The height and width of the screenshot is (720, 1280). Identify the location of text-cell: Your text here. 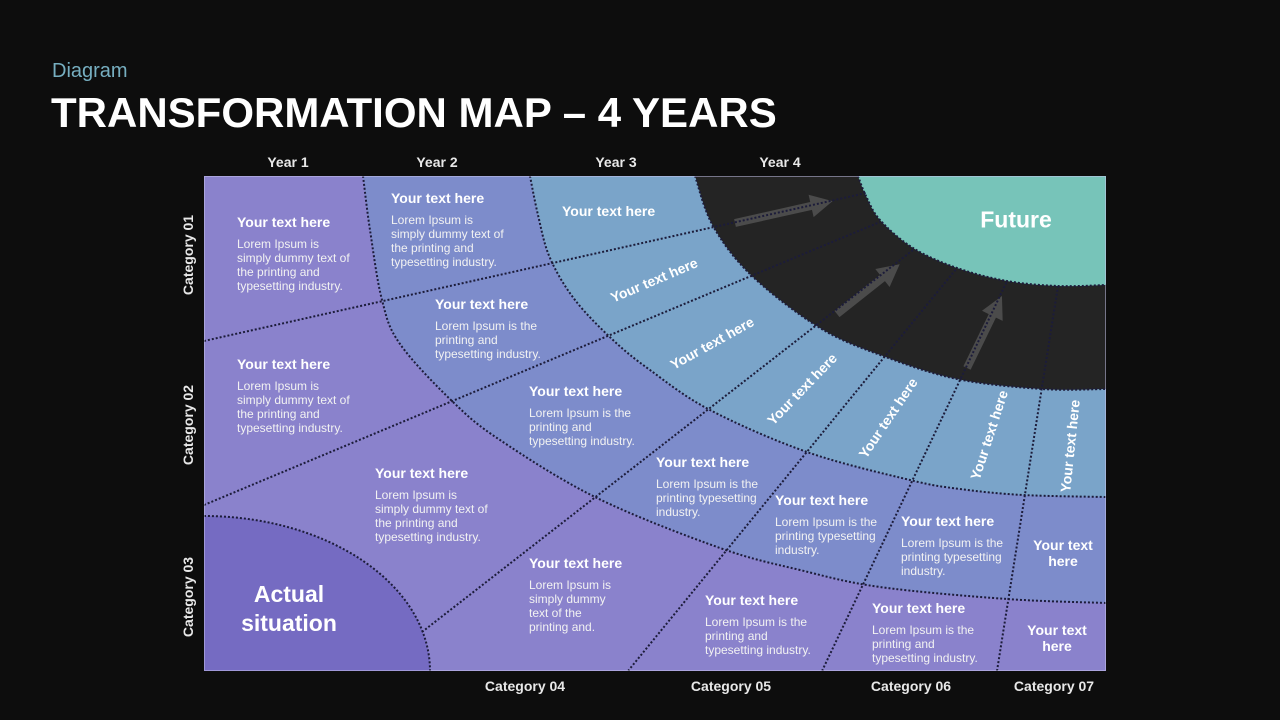
(608, 211).